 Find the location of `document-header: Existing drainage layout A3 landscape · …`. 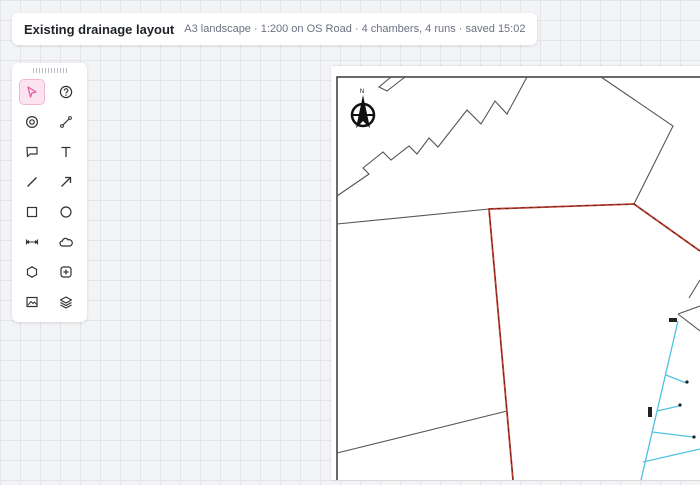

document-header: Existing drainage layout A3 landscape · … is located at coordinates (275, 29).